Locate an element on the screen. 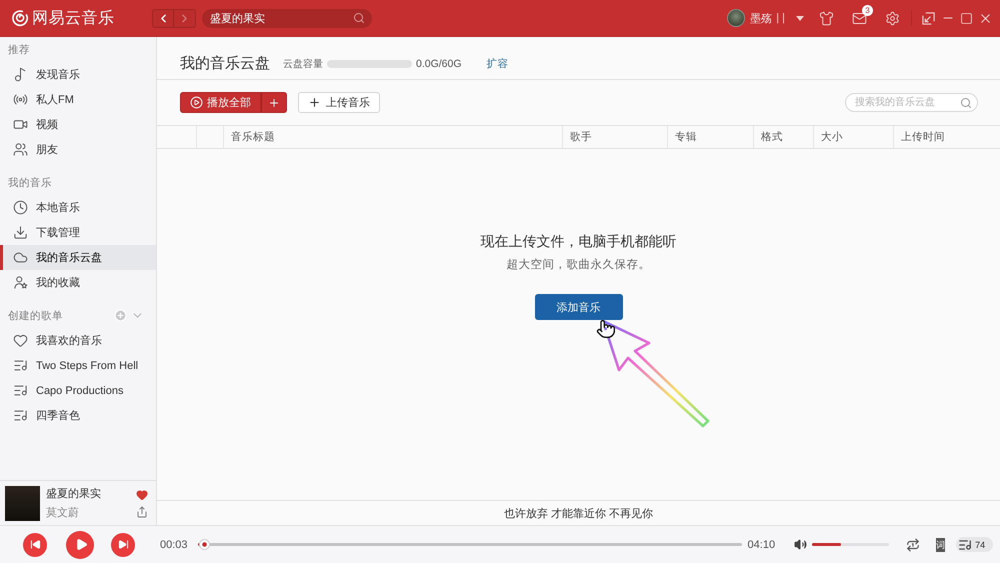 Image resolution: width=1000 pixels, height=563 pixels. sidebar-item: 我的收藏 is located at coordinates (78, 282).